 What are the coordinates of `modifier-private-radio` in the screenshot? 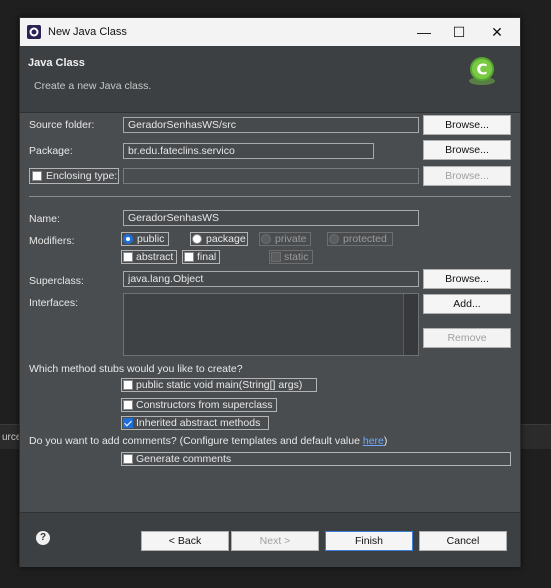 It's located at (266, 239).